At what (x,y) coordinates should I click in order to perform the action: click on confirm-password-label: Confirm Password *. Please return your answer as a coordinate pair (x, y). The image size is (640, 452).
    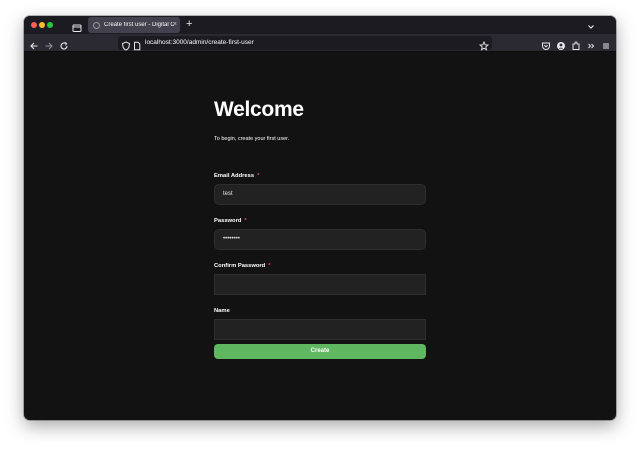
    Looking at the image, I should click on (242, 266).